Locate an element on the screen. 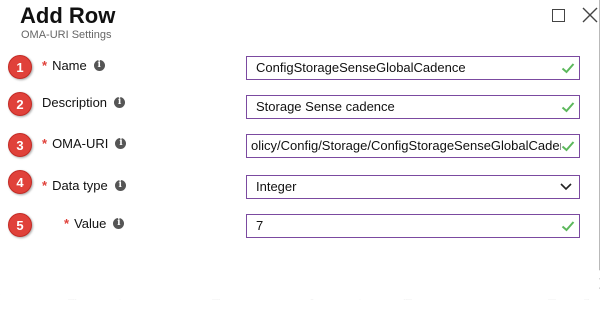 This screenshot has width=615, height=318. data-type-selected-value: Integer is located at coordinates (276, 186).